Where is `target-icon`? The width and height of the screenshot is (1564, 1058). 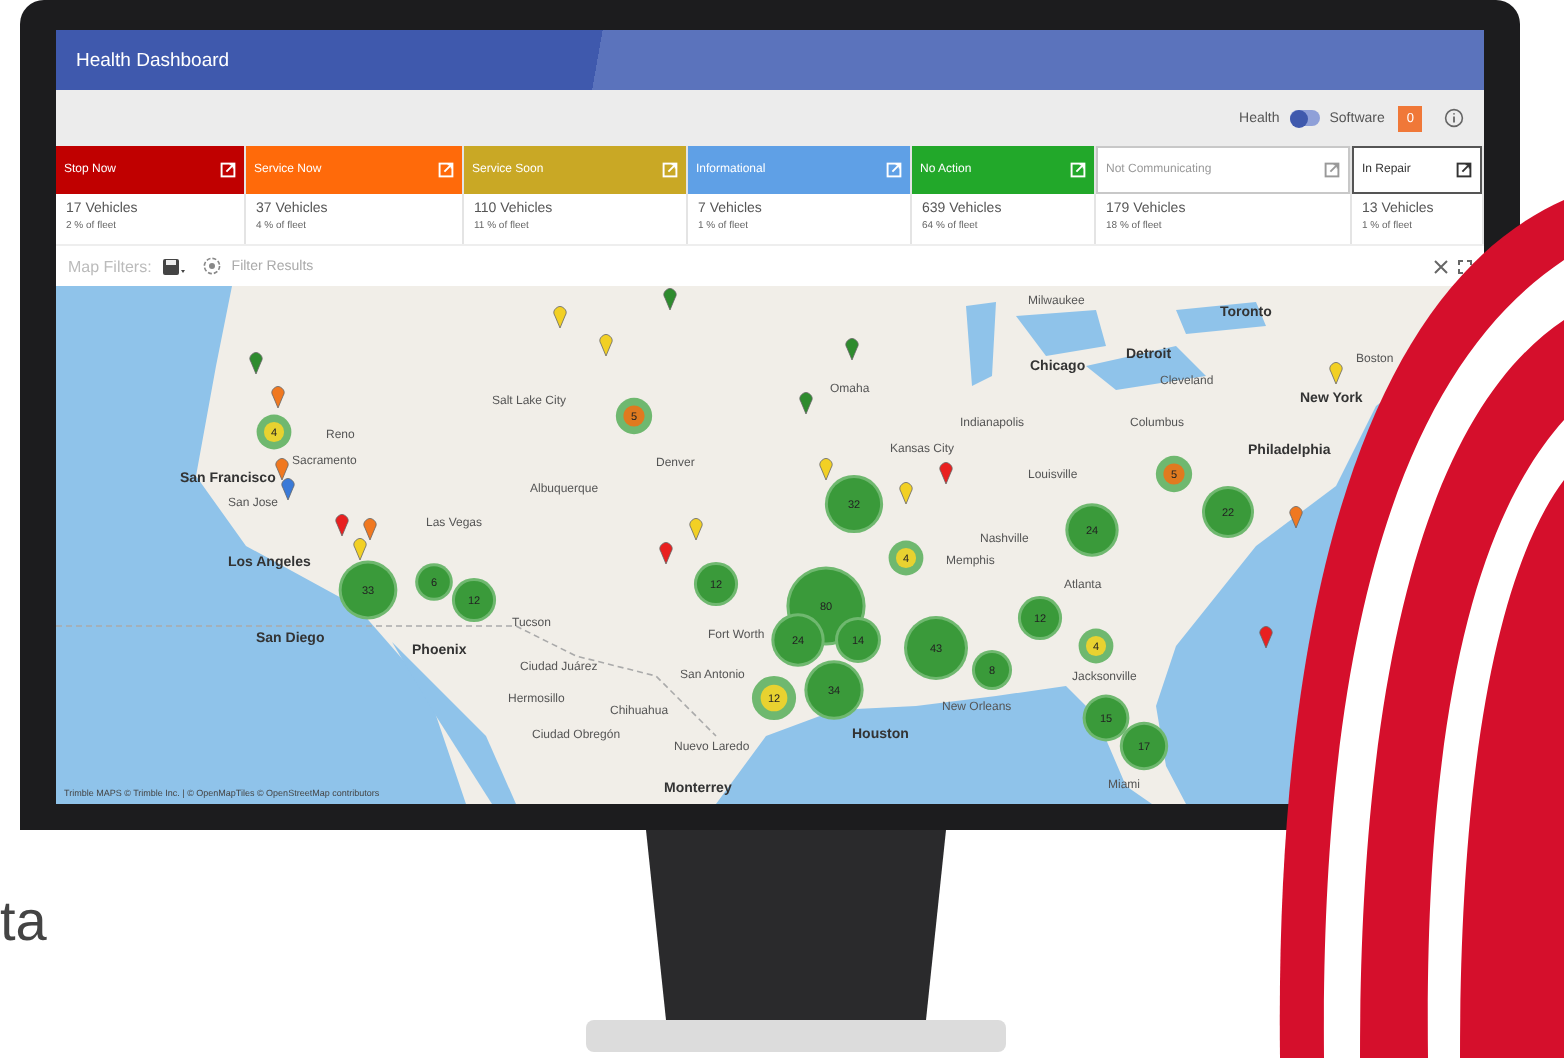 target-icon is located at coordinates (211, 266).